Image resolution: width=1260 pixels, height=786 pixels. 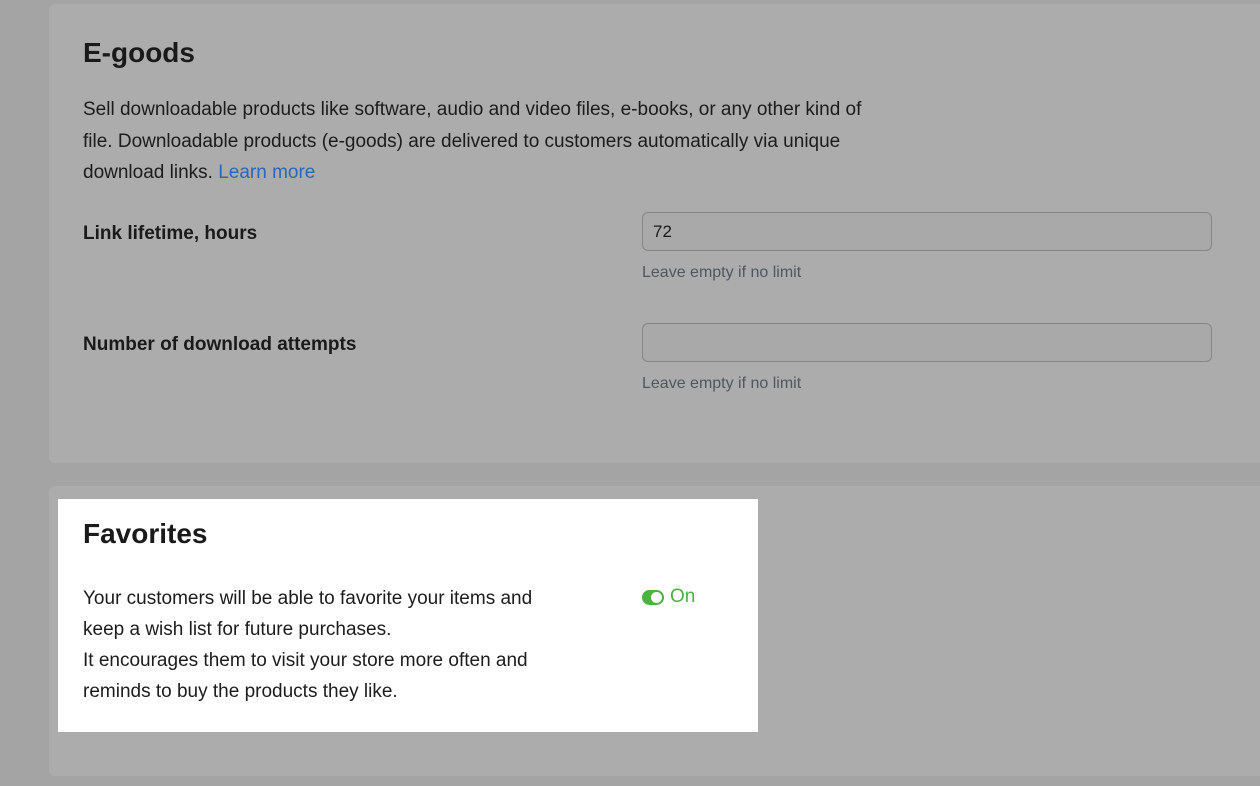 I want to click on toggle-knob, so click(x=656, y=597).